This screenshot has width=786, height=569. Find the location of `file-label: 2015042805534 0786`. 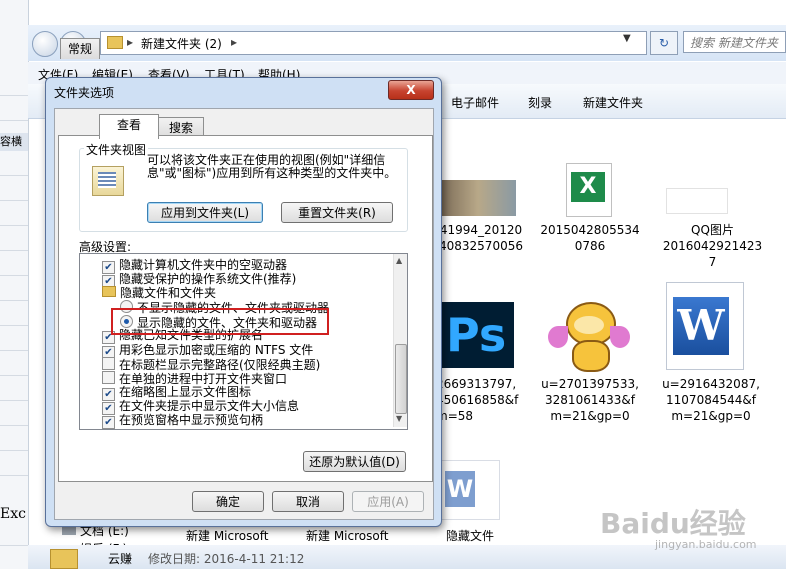

file-label: 2015042805534 0786 is located at coordinates (590, 238).